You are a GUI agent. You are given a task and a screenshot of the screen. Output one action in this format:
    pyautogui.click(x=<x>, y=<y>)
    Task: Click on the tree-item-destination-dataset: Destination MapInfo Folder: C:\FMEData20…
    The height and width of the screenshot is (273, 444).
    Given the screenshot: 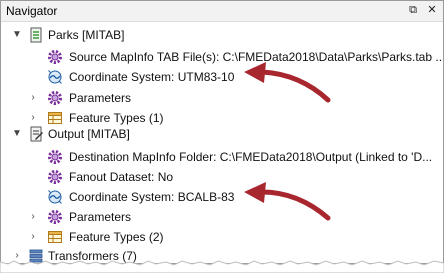 What is the action you would take?
    pyautogui.click(x=222, y=157)
    